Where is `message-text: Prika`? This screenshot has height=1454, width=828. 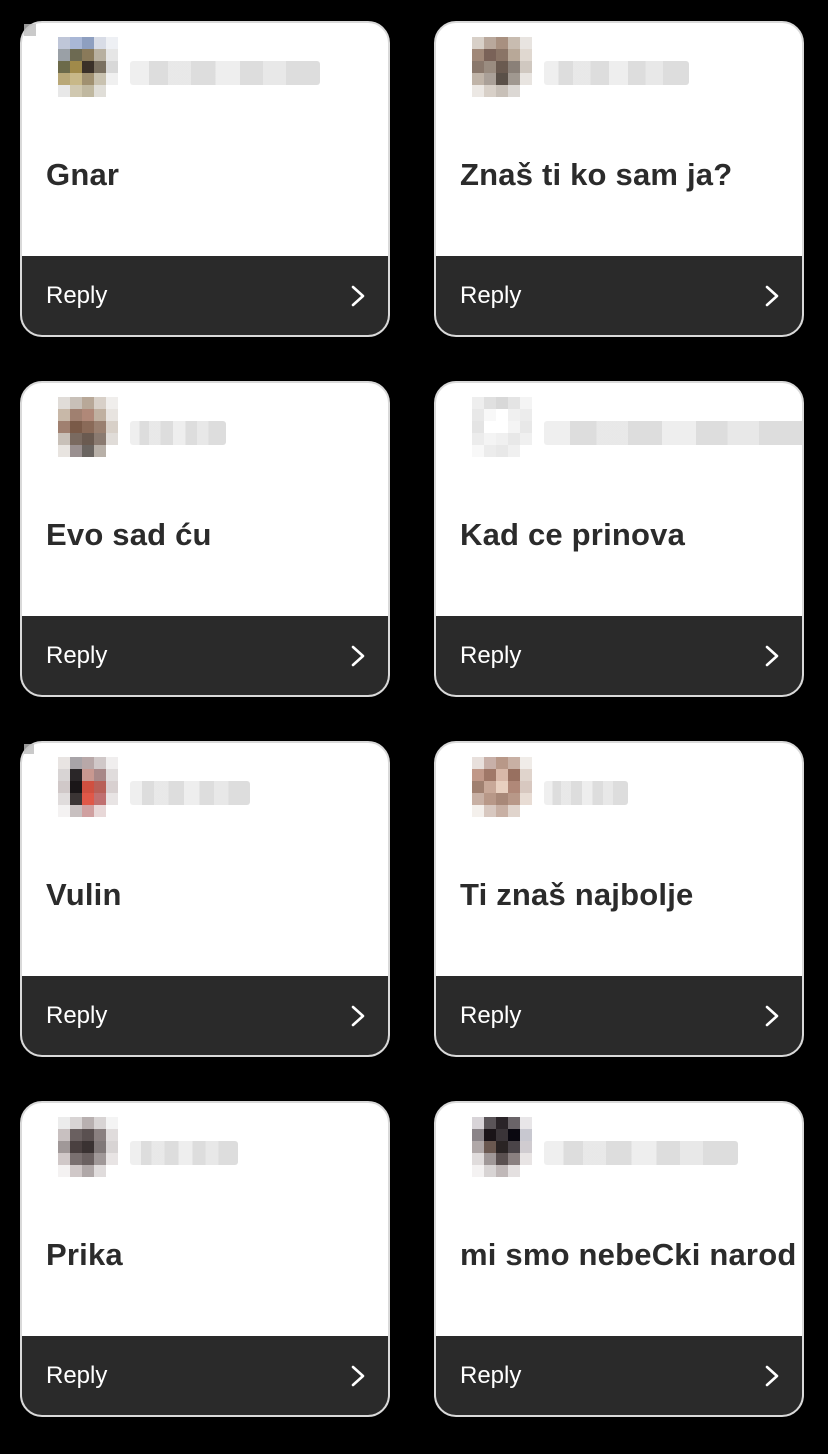
message-text: Prika is located at coordinates (84, 1254).